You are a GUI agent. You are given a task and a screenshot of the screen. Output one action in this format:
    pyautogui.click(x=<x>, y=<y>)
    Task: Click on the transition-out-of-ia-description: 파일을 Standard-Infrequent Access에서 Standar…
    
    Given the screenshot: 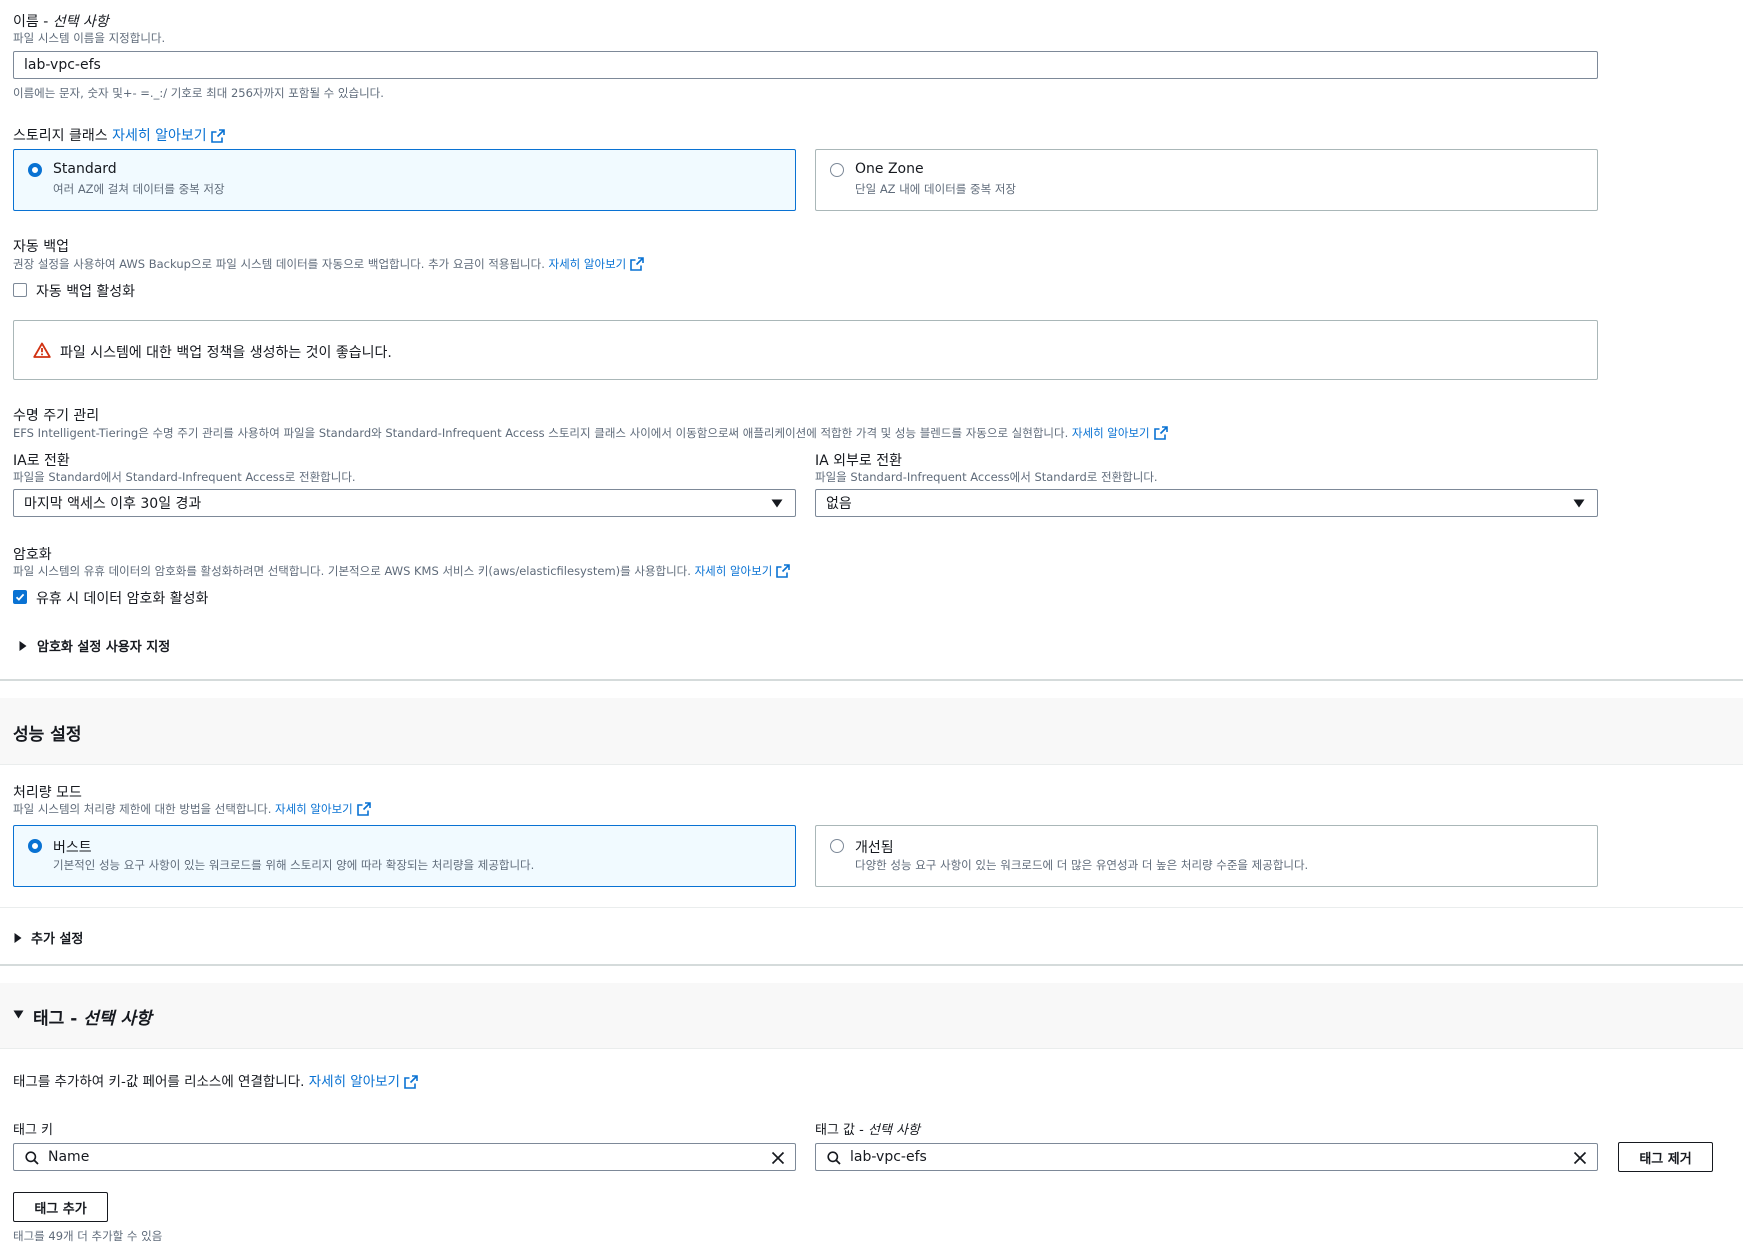 What is the action you would take?
    pyautogui.click(x=986, y=477)
    